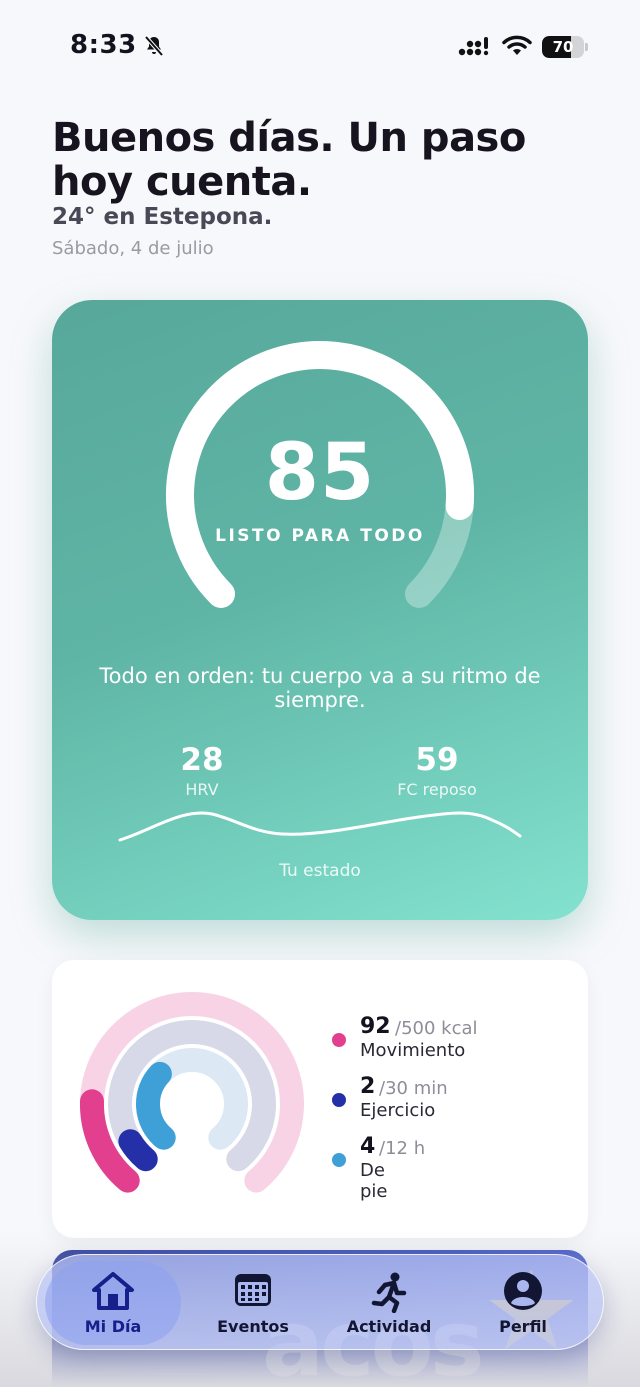  What do you see at coordinates (368, 1146) in the screenshot?
I see `stand-value: 4` at bounding box center [368, 1146].